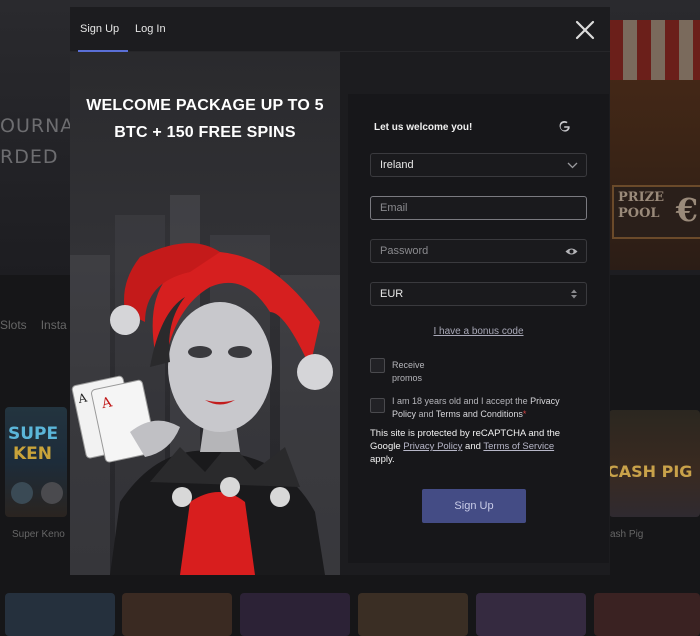 This screenshot has width=700, height=636. What do you see at coordinates (377, 365) in the screenshot?
I see `receive-promos-checkbox` at bounding box center [377, 365].